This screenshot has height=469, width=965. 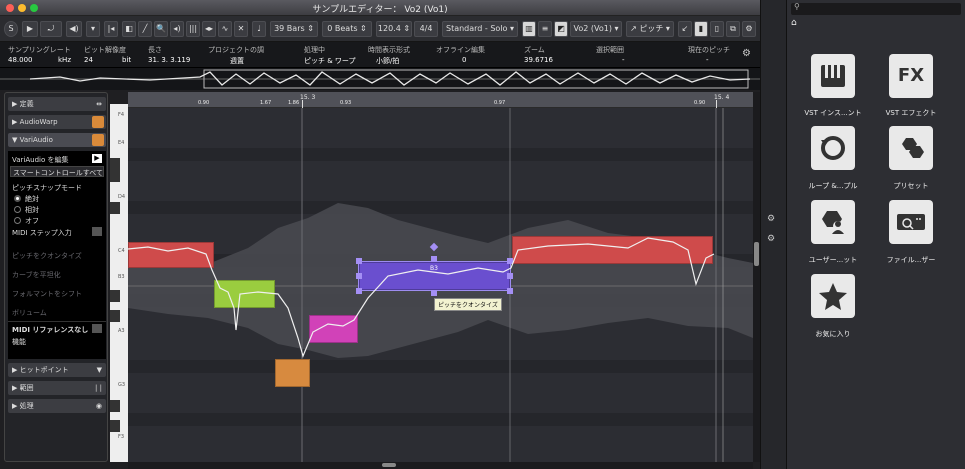 What do you see at coordinates (259, 29) in the screenshot?
I see `metronome-icon: ♩` at bounding box center [259, 29].